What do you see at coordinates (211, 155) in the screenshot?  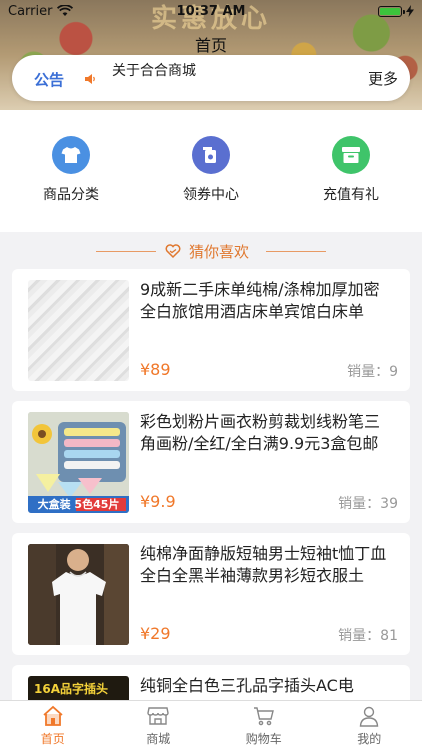 I see `coupon-icon` at bounding box center [211, 155].